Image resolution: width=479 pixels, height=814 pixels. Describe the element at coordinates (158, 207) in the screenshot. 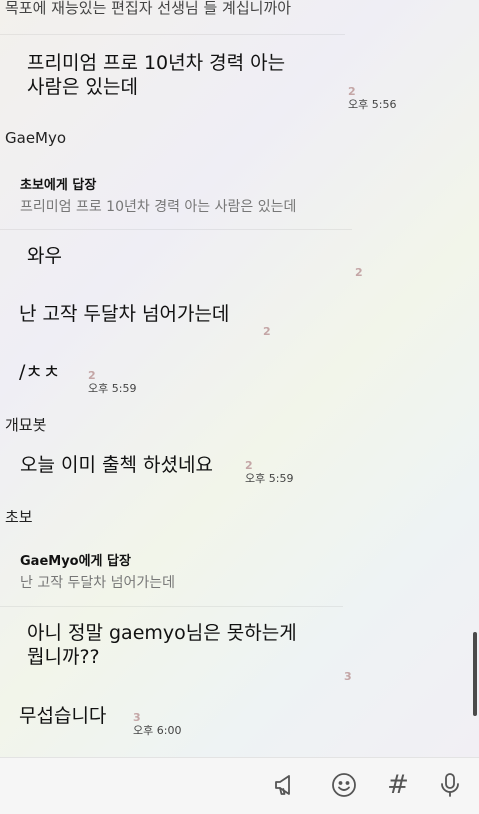

I see `reply-text: 프리미엄 프로 10년차 경력 아는 사람은 있는데` at that location.